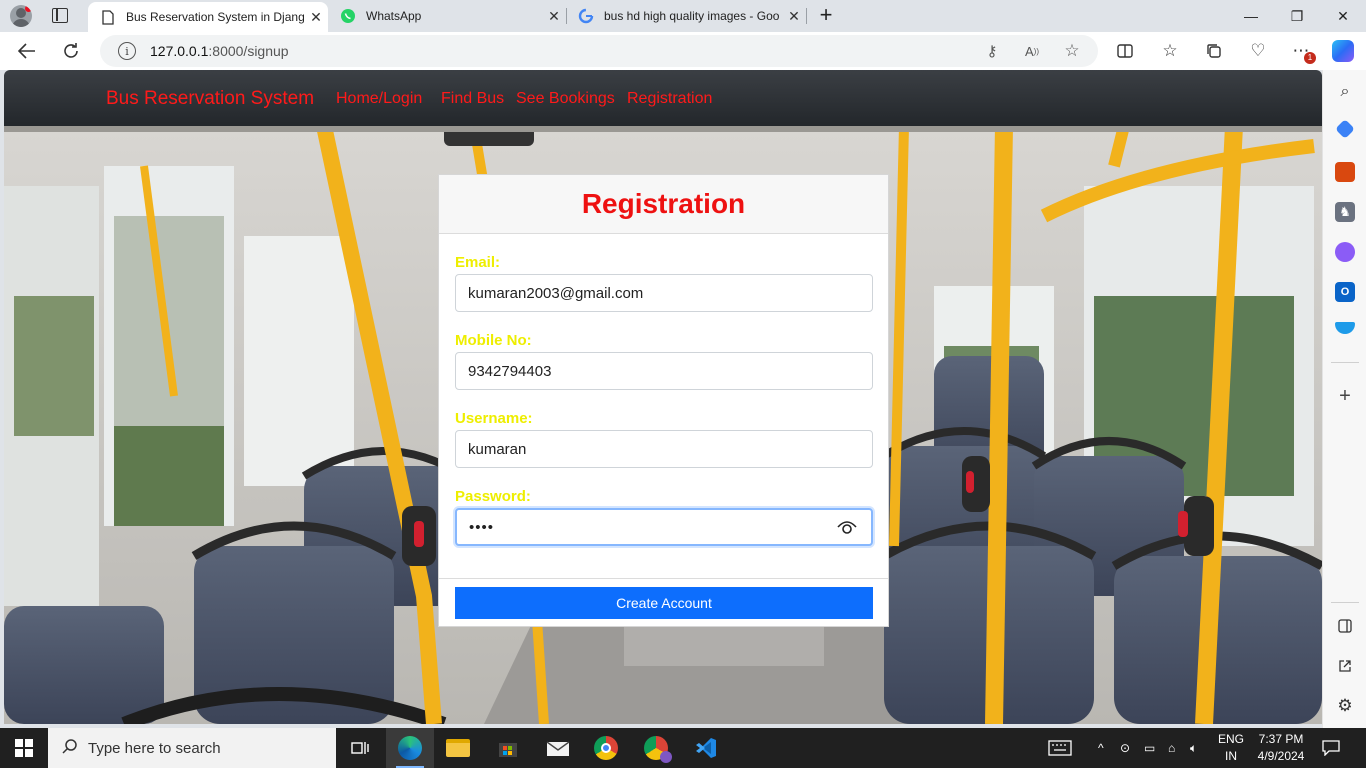 The width and height of the screenshot is (1366, 768). Describe the element at coordinates (1345, 396) in the screenshot. I see `add-sidebar-app-icon: +` at that location.